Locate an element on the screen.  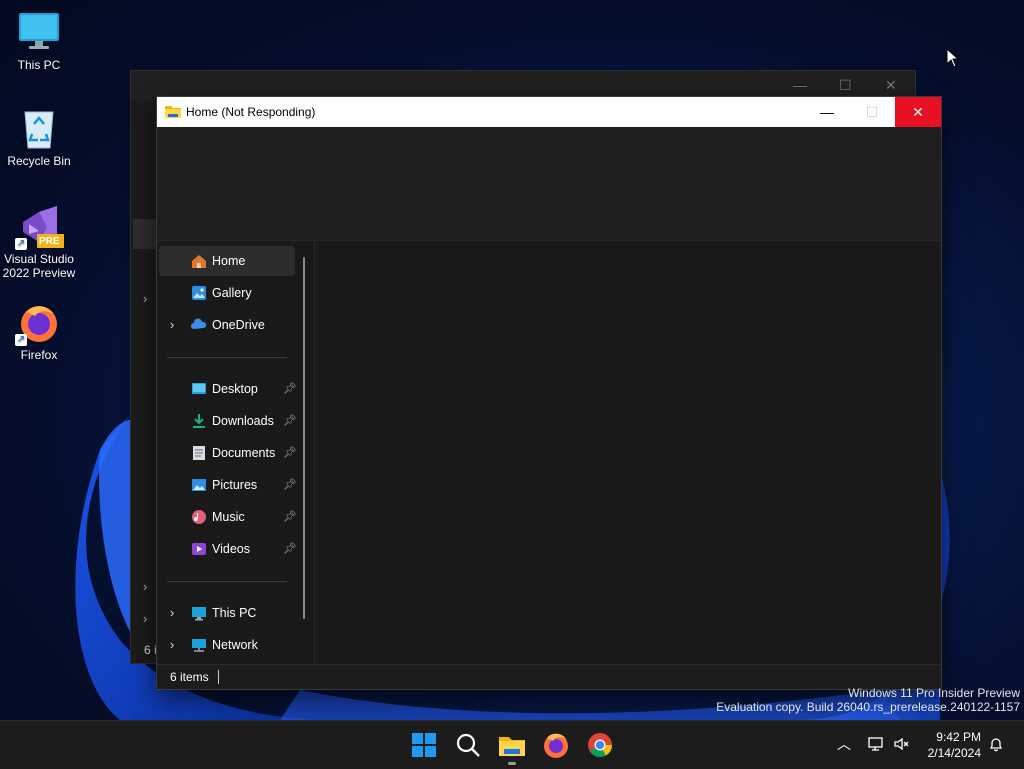
maximize-button: ☐ is located at coordinates (872, 112).